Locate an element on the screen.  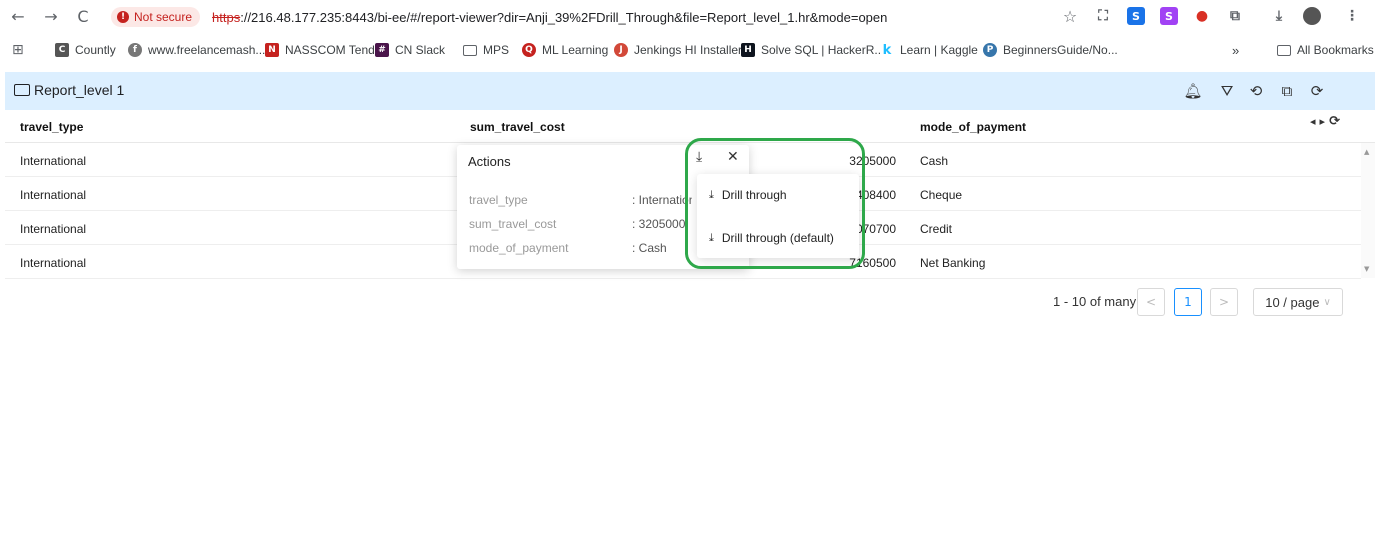
downloads-icon: ⤓ is located at coordinates (1279, 16).